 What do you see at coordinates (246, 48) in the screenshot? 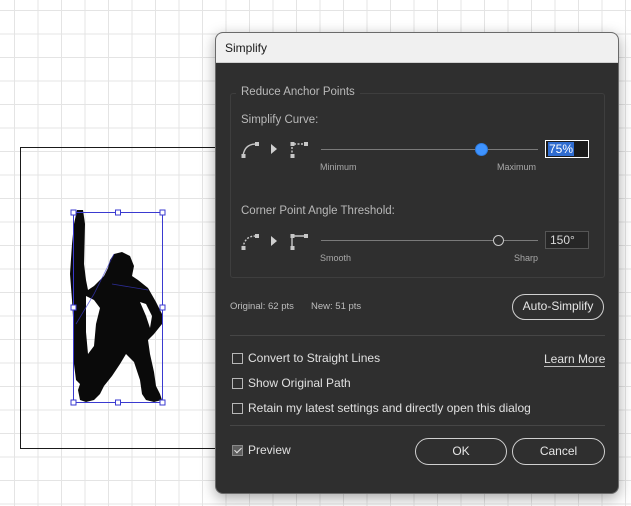
I see `dialog-title: Simplify` at bounding box center [246, 48].